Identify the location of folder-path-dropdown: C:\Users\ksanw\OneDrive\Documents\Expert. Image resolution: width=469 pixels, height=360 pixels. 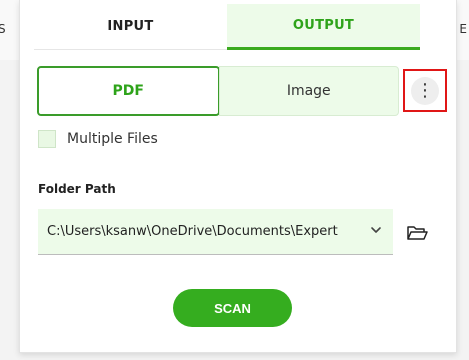
(215, 232).